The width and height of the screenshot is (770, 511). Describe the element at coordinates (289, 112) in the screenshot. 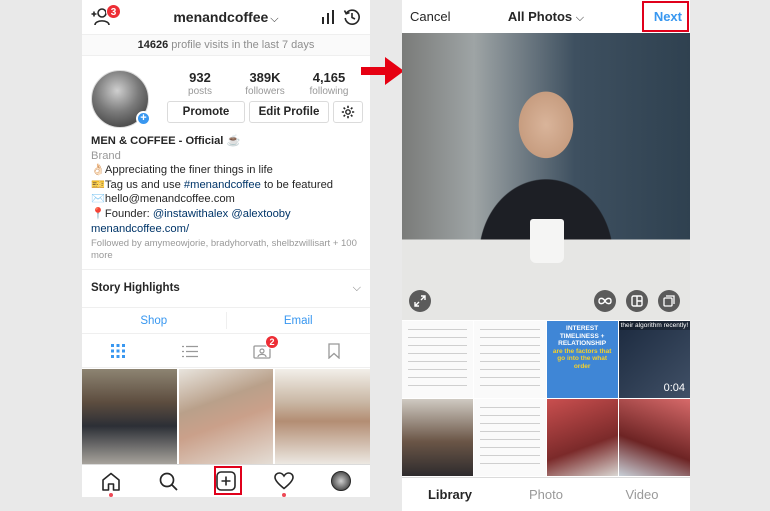

I see `edit-profile-button: Edit Profile` at that location.